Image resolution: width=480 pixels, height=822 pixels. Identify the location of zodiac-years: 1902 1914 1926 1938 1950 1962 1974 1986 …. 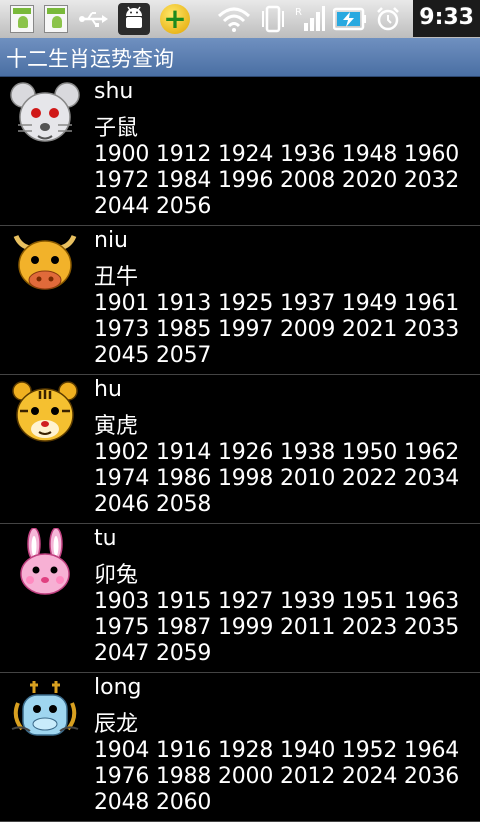
(277, 478).